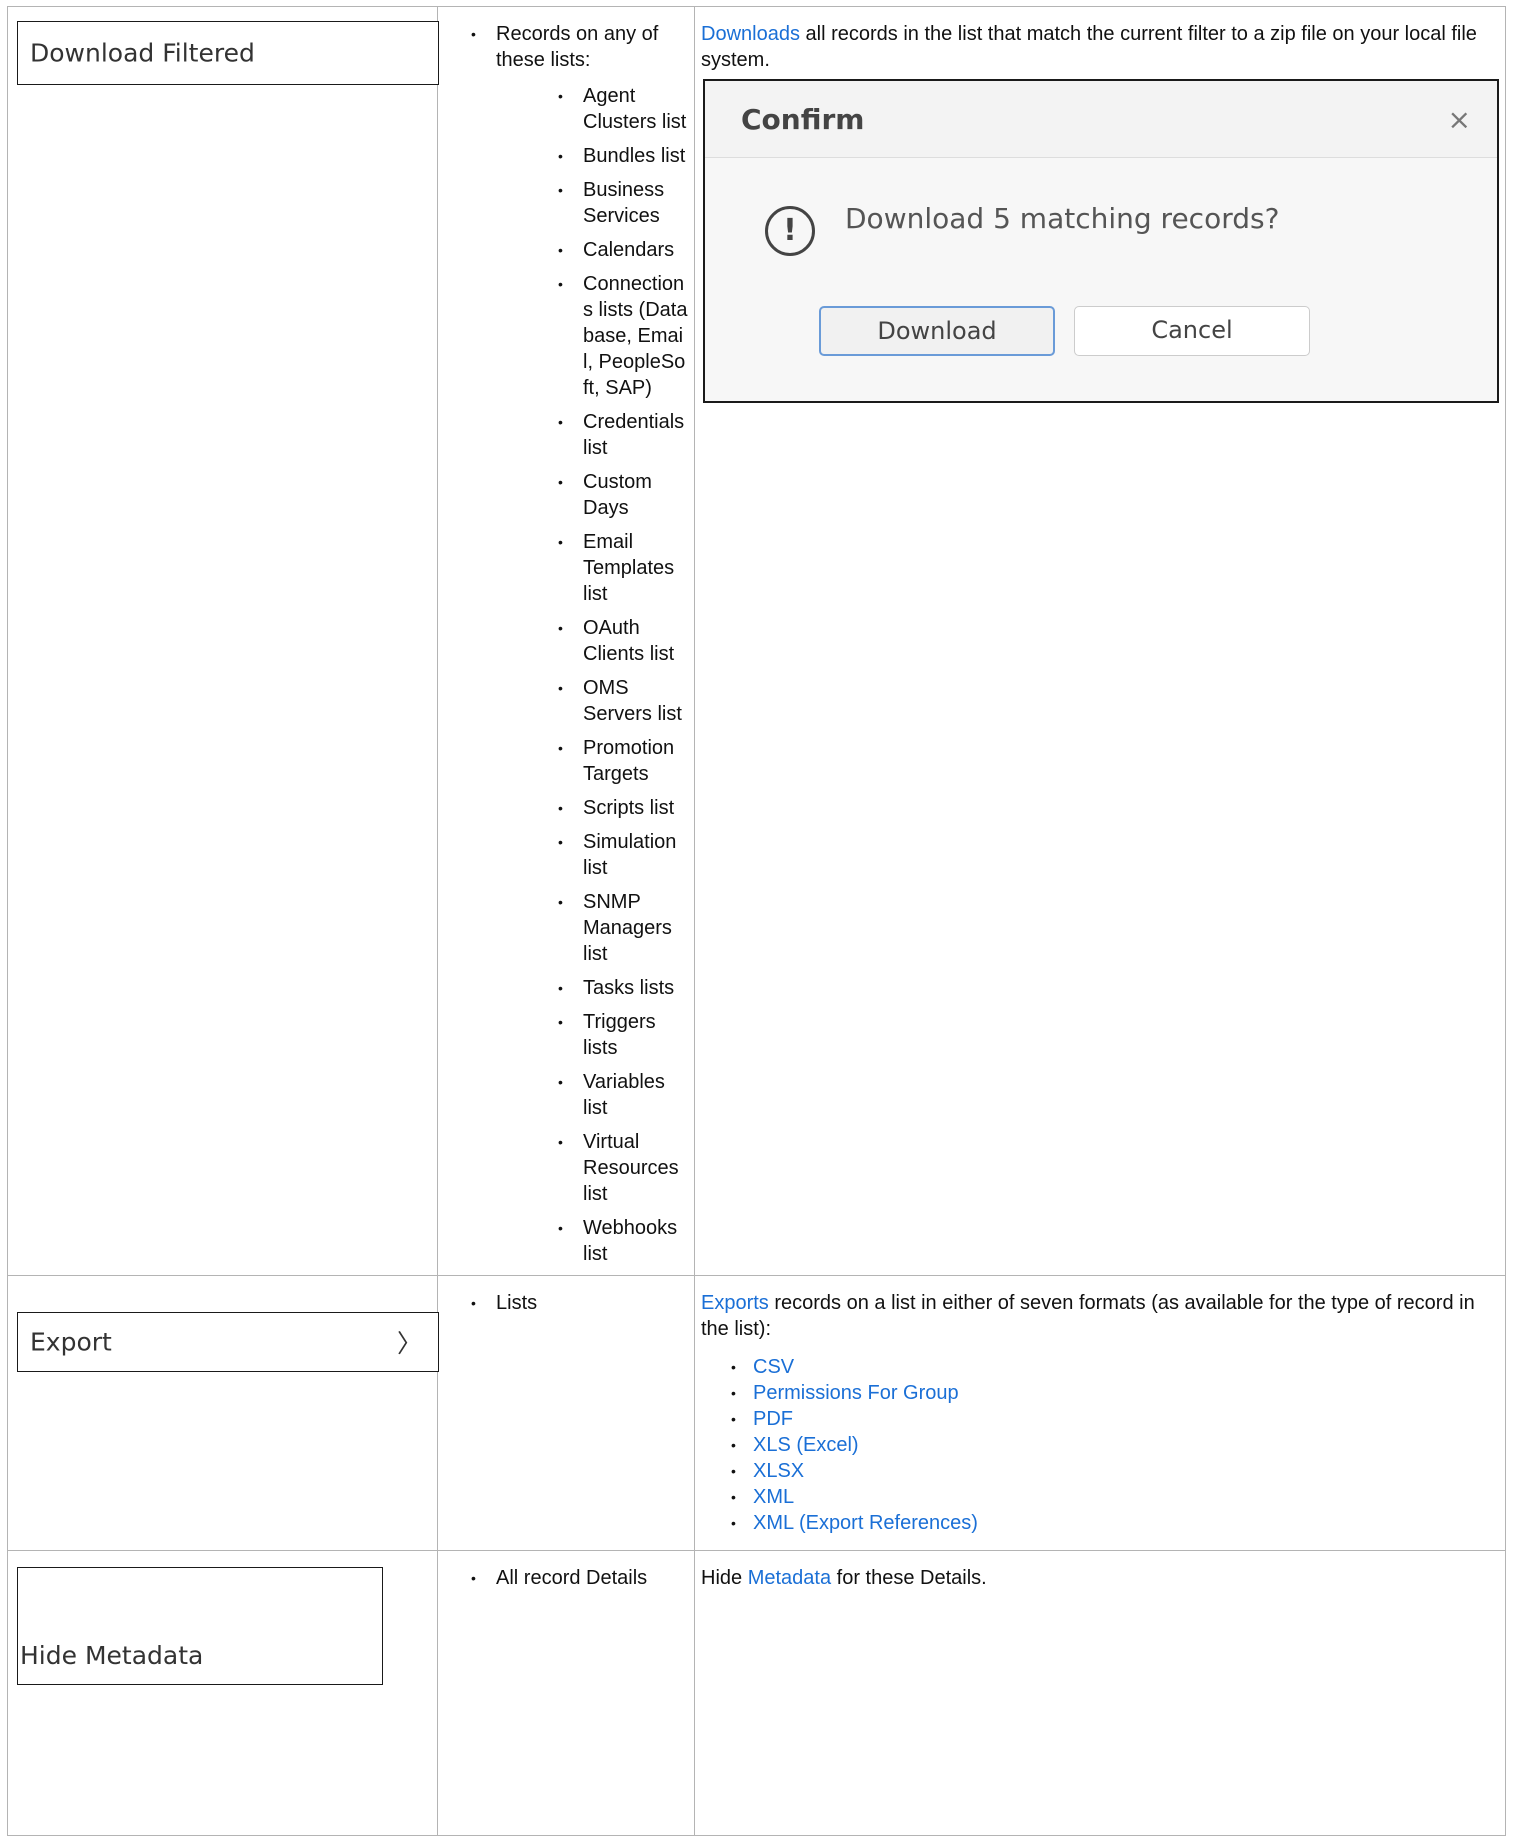 This screenshot has height=1836, width=1513. I want to click on description-cell: Hide Metadata for these Details., so click(1100, 1693).